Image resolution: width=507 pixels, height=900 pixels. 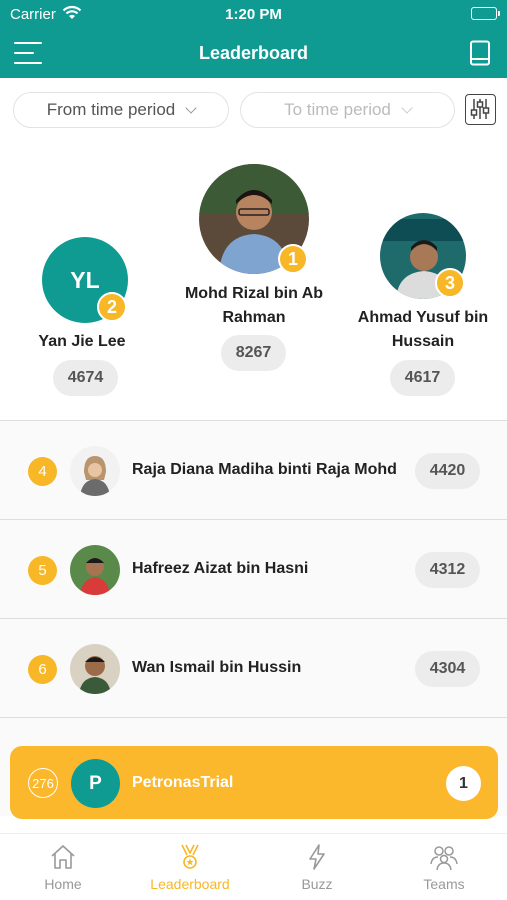 I want to click on book-icon, so click(x=480, y=53).